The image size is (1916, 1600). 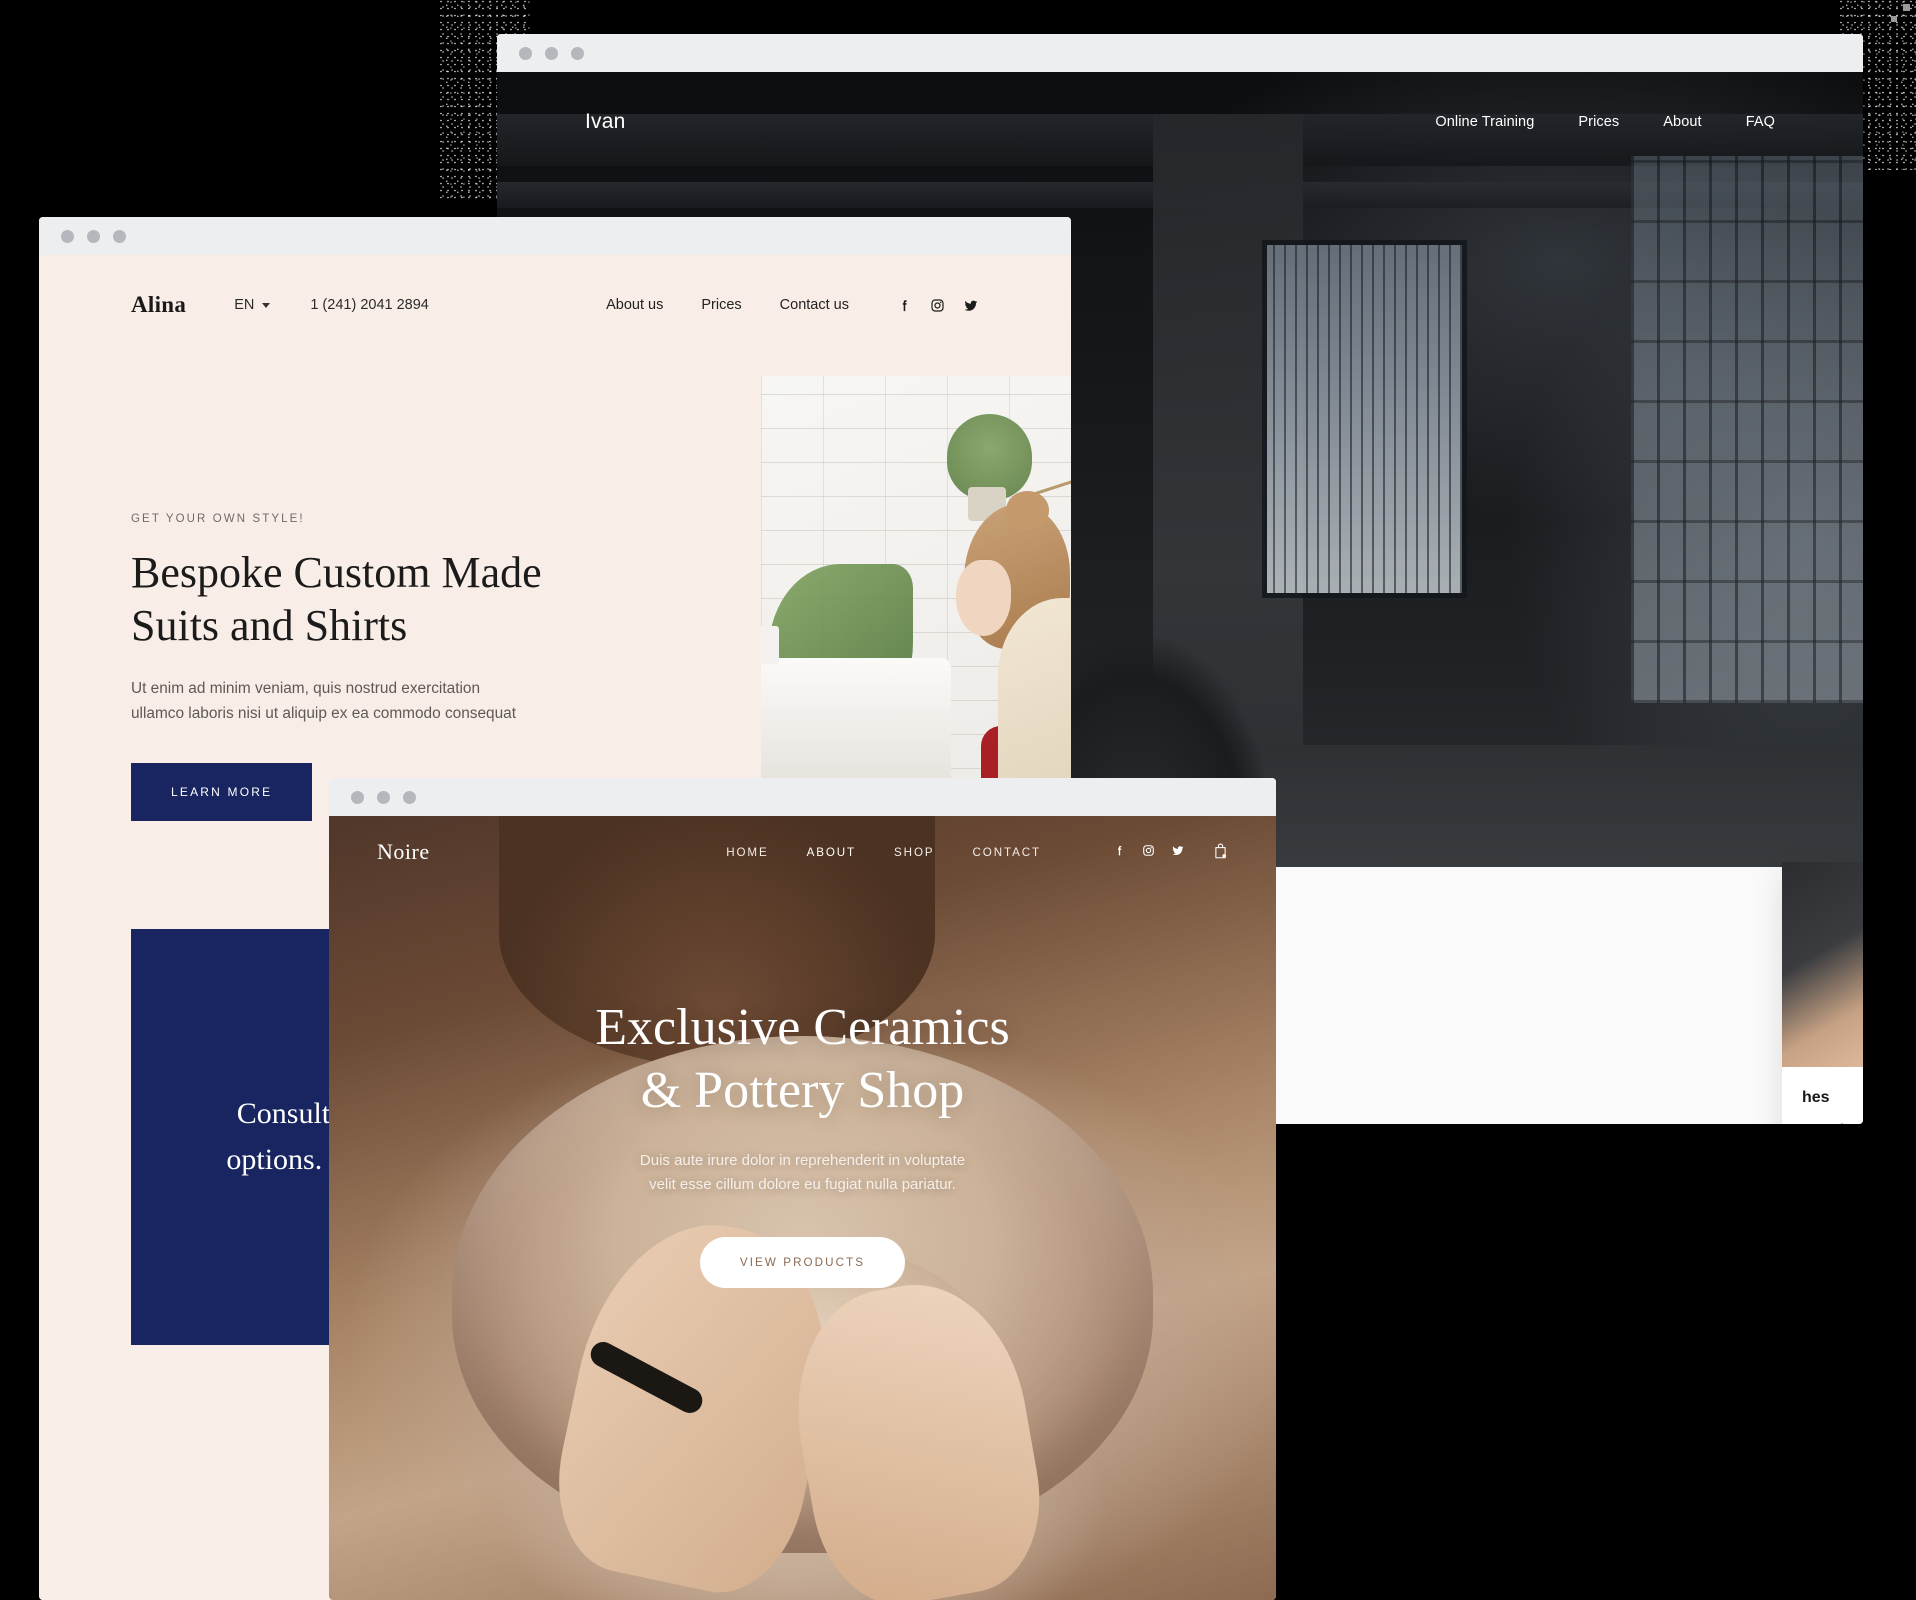 I want to click on corner-pixel-b, so click(x=1894, y=19).